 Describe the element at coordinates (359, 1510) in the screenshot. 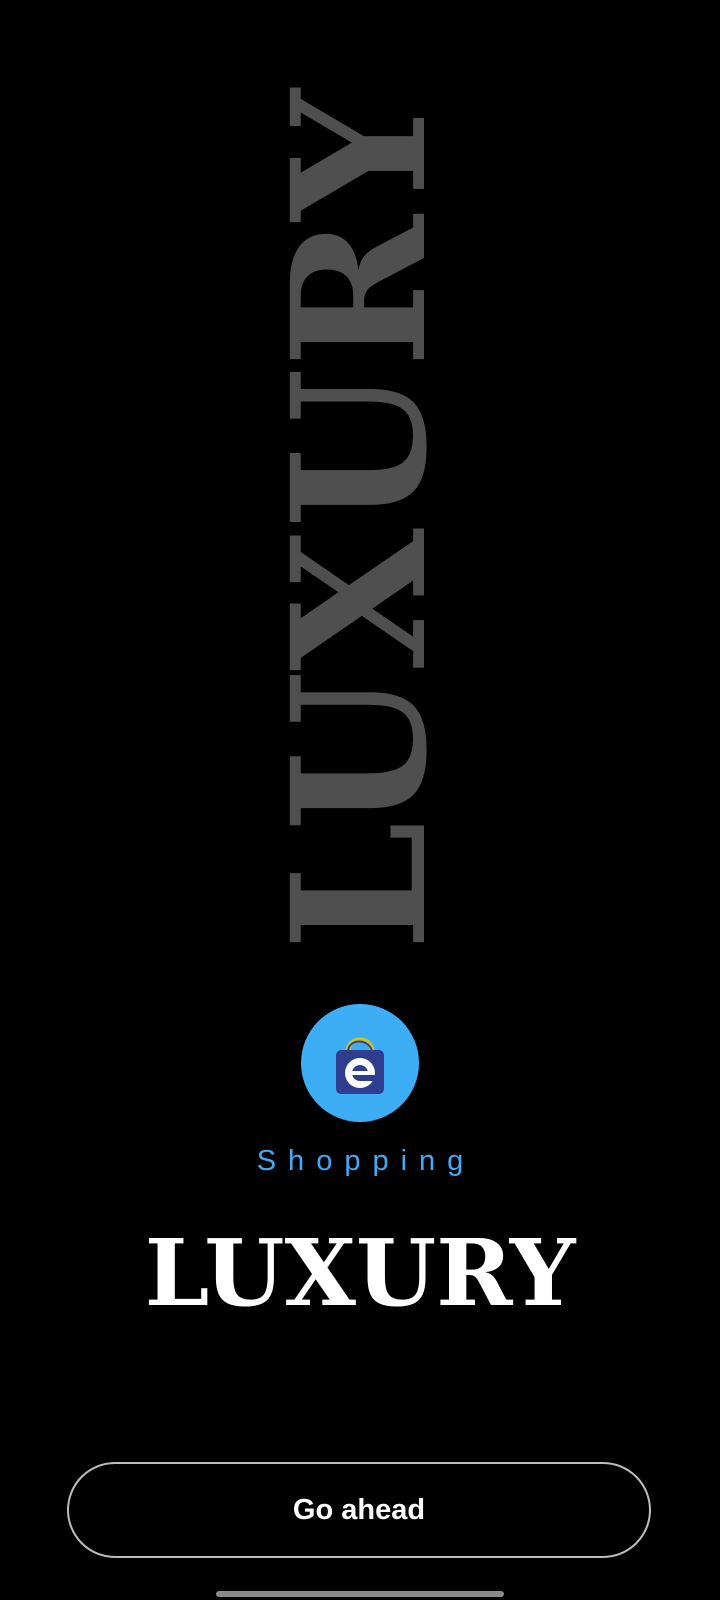

I see `go-ahead-button: Go ahead` at that location.